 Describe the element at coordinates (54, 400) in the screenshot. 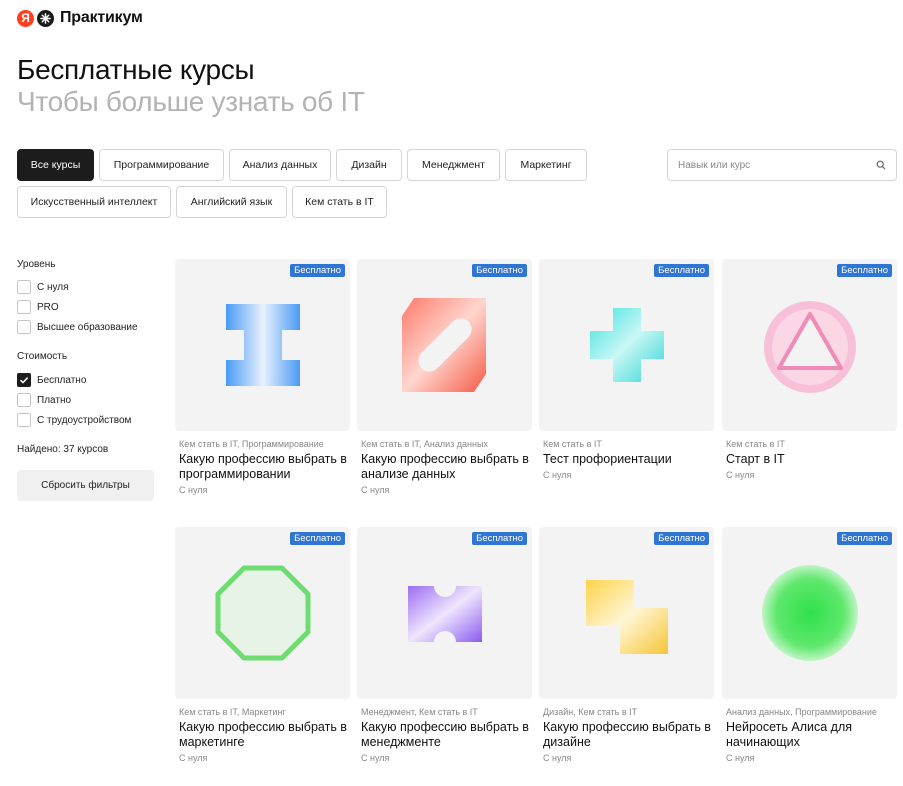

I see `checkbox-label: Платно` at that location.